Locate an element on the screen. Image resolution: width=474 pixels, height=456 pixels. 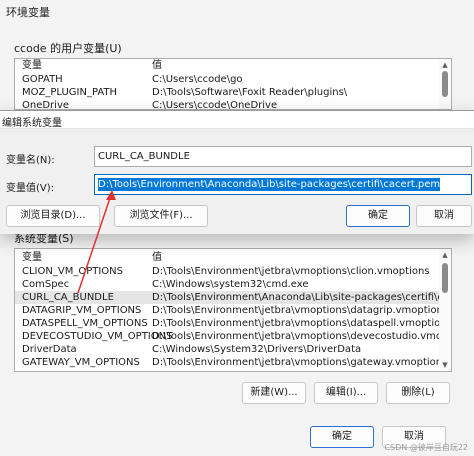
variable-value-label: 变量值(V): is located at coordinates (30, 188).